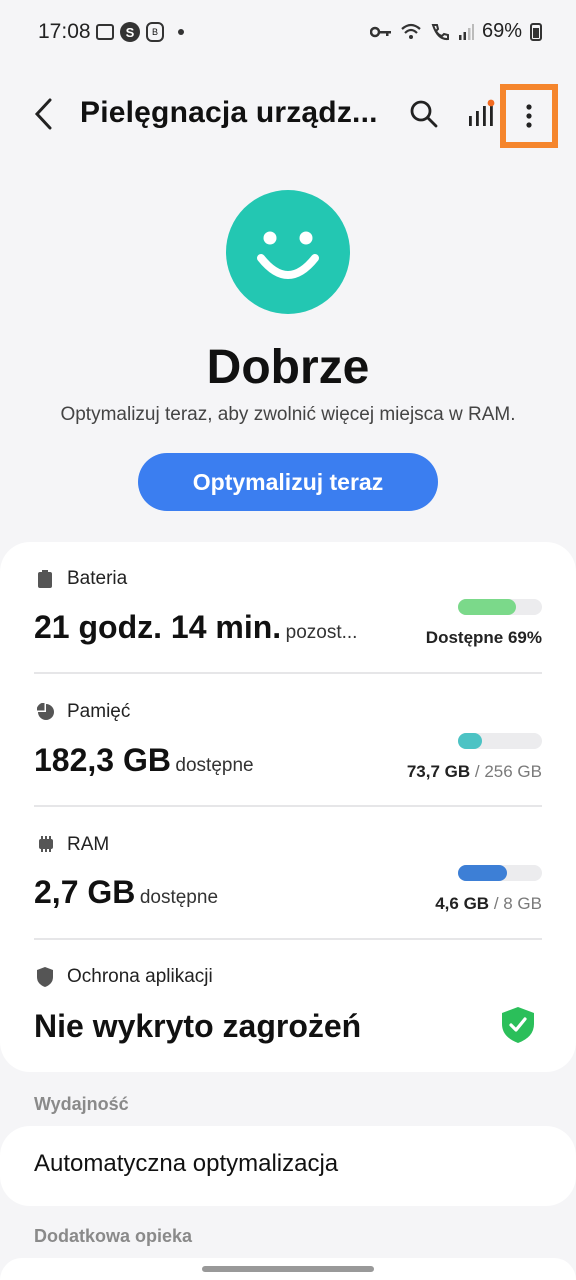 The height and width of the screenshot is (1280, 576). I want to click on storage-usage: 73,7 GB / 256 GB, so click(474, 772).